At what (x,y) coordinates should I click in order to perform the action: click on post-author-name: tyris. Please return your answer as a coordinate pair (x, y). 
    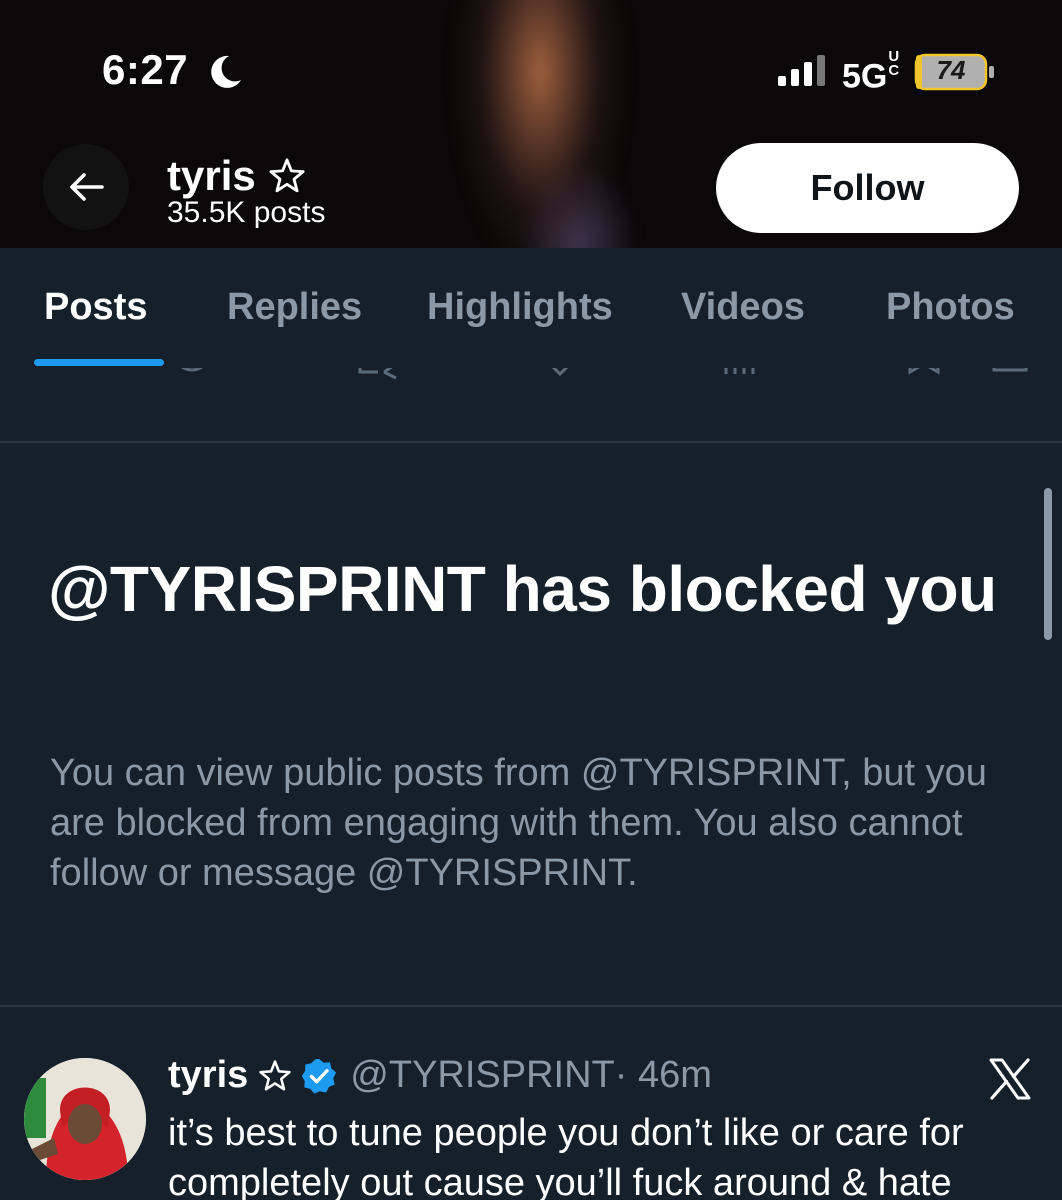
    Looking at the image, I should click on (208, 1075).